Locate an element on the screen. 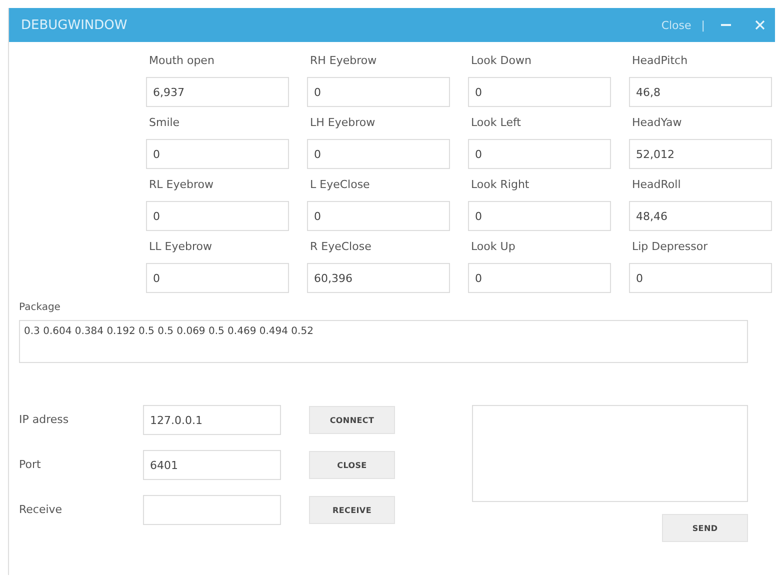 Image resolution: width=783 pixels, height=579 pixels. action-button: CLOSE is located at coordinates (352, 465).